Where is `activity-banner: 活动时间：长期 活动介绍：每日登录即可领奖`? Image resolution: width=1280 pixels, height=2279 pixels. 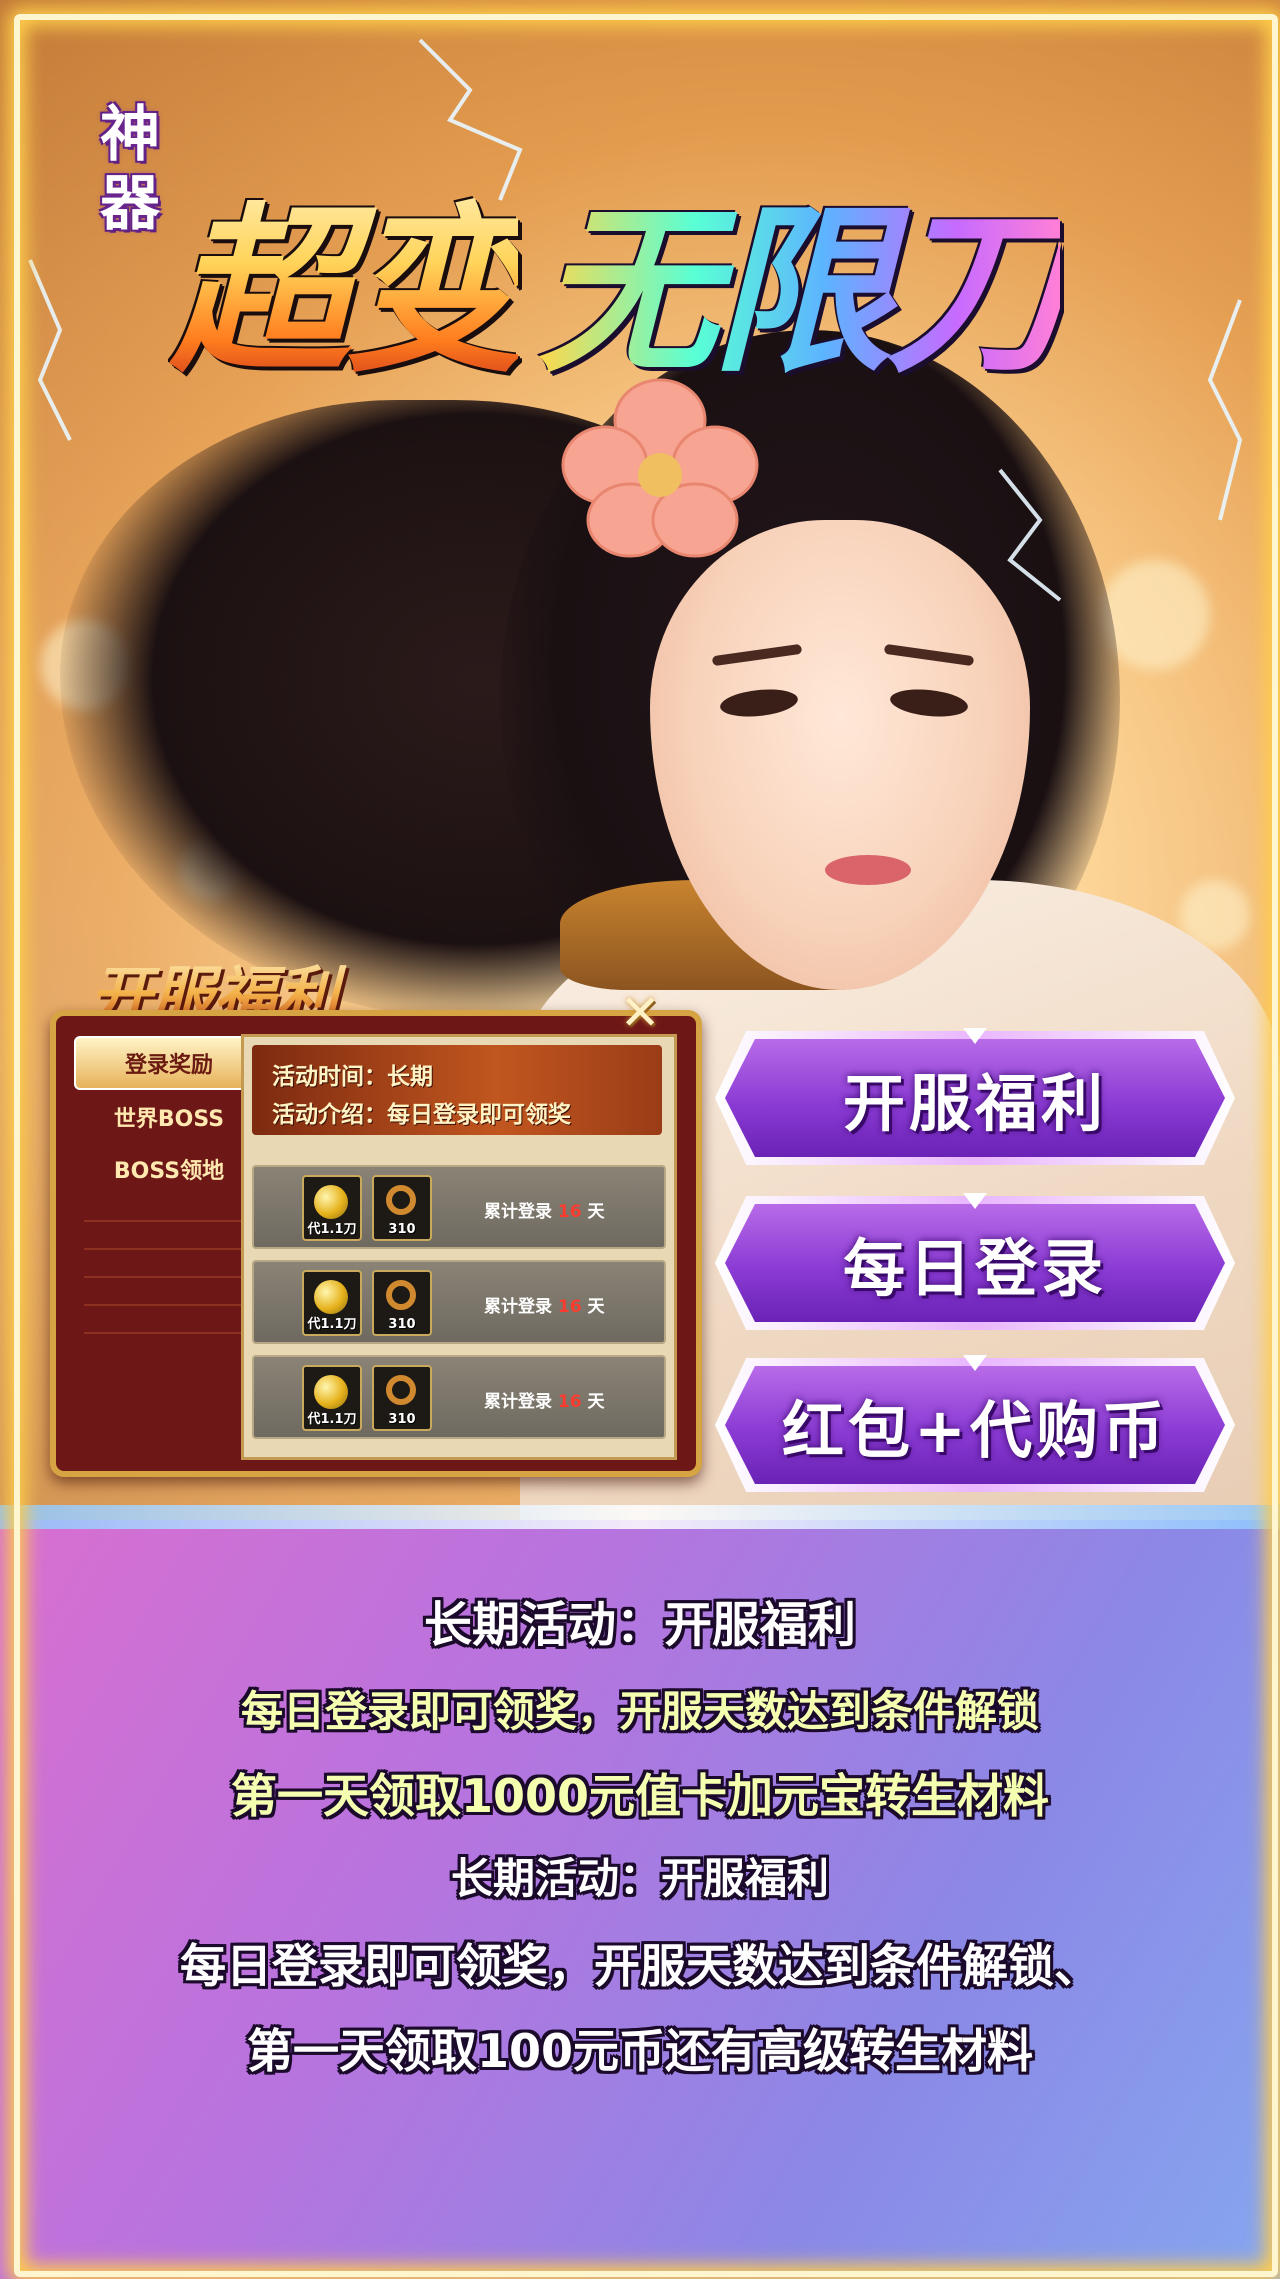
activity-banner: 活动时间：长期 活动介绍：每日登录即可领奖 is located at coordinates (457, 1090).